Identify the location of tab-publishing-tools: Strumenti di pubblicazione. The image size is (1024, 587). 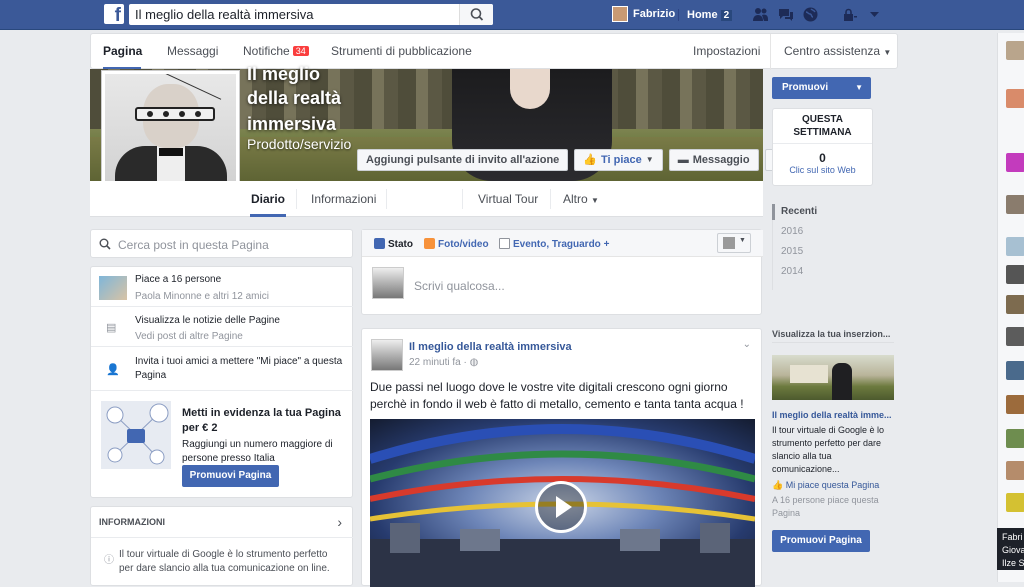
(401, 51).